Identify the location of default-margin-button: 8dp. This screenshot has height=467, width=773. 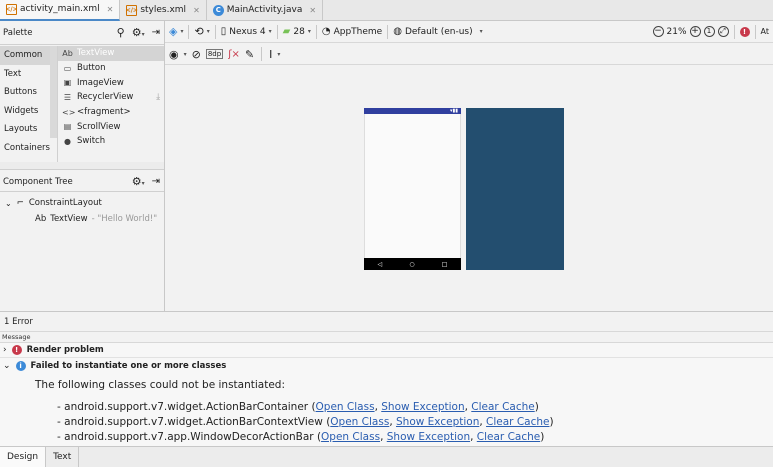
(214, 54).